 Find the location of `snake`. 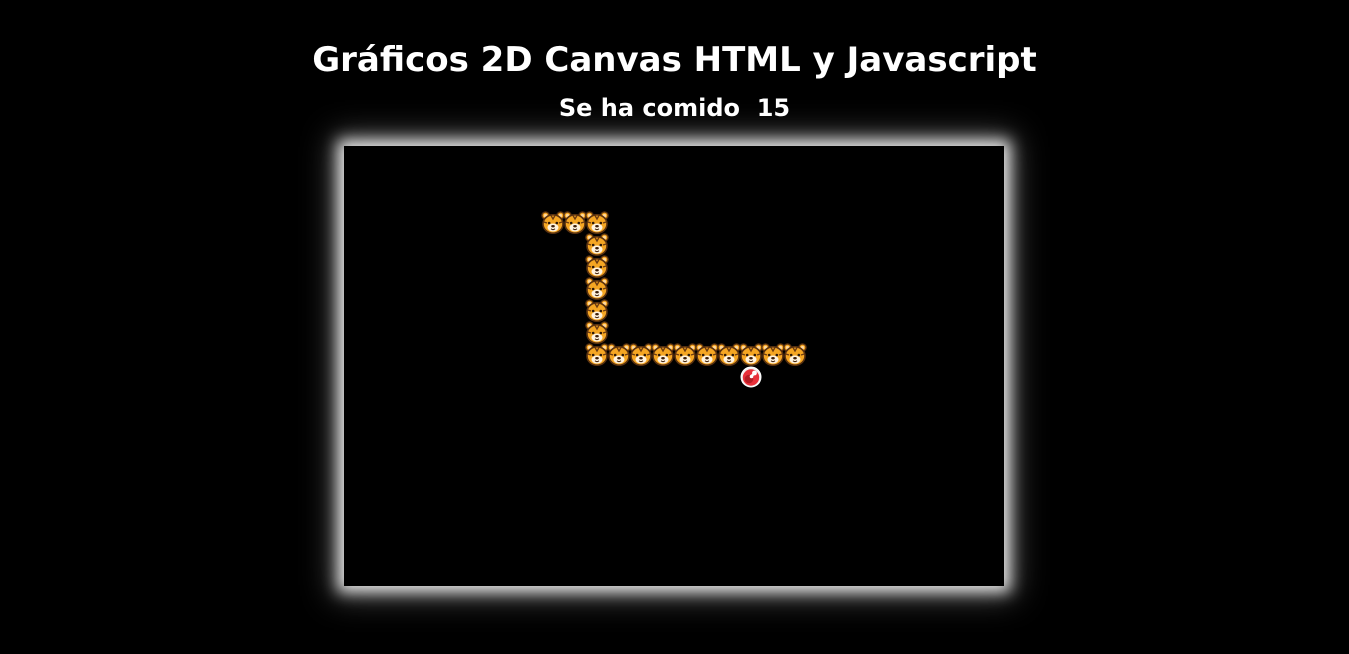

snake is located at coordinates (674, 289).